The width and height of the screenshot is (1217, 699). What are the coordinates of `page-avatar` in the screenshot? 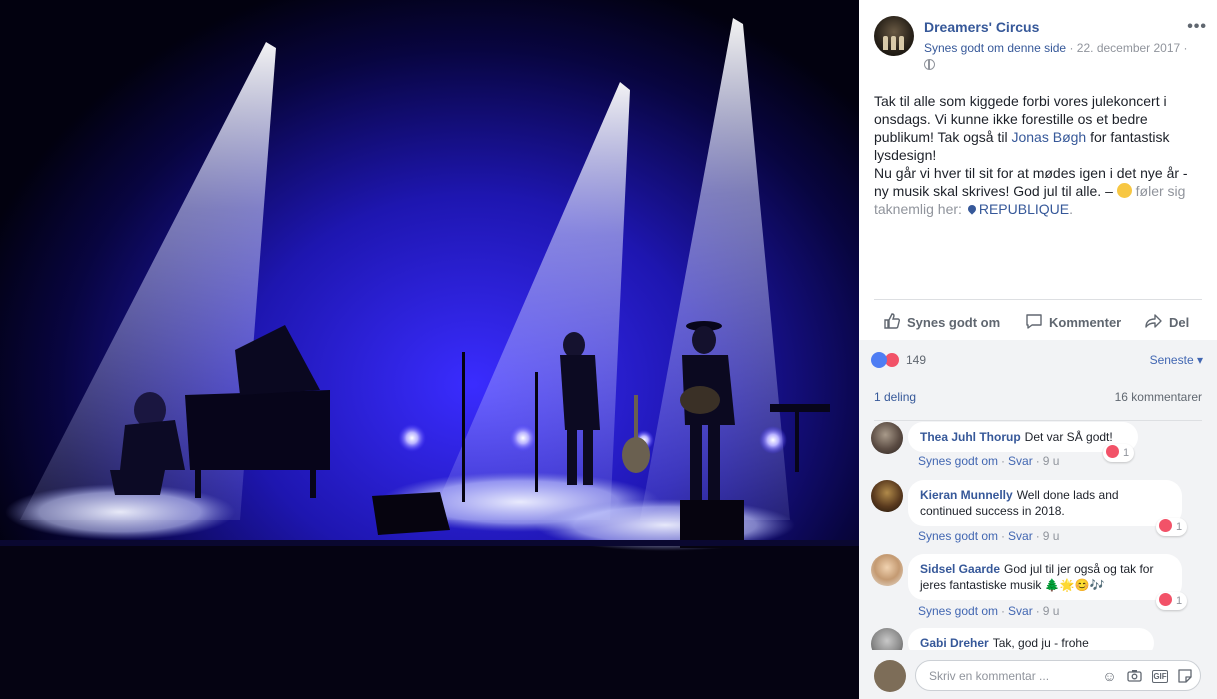 It's located at (894, 36).